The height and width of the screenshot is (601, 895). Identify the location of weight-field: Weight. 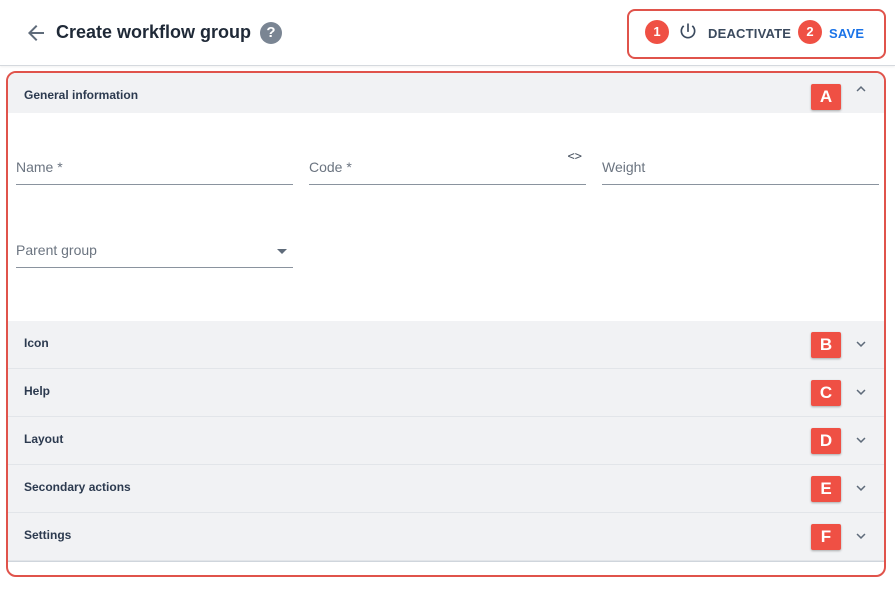
(740, 168).